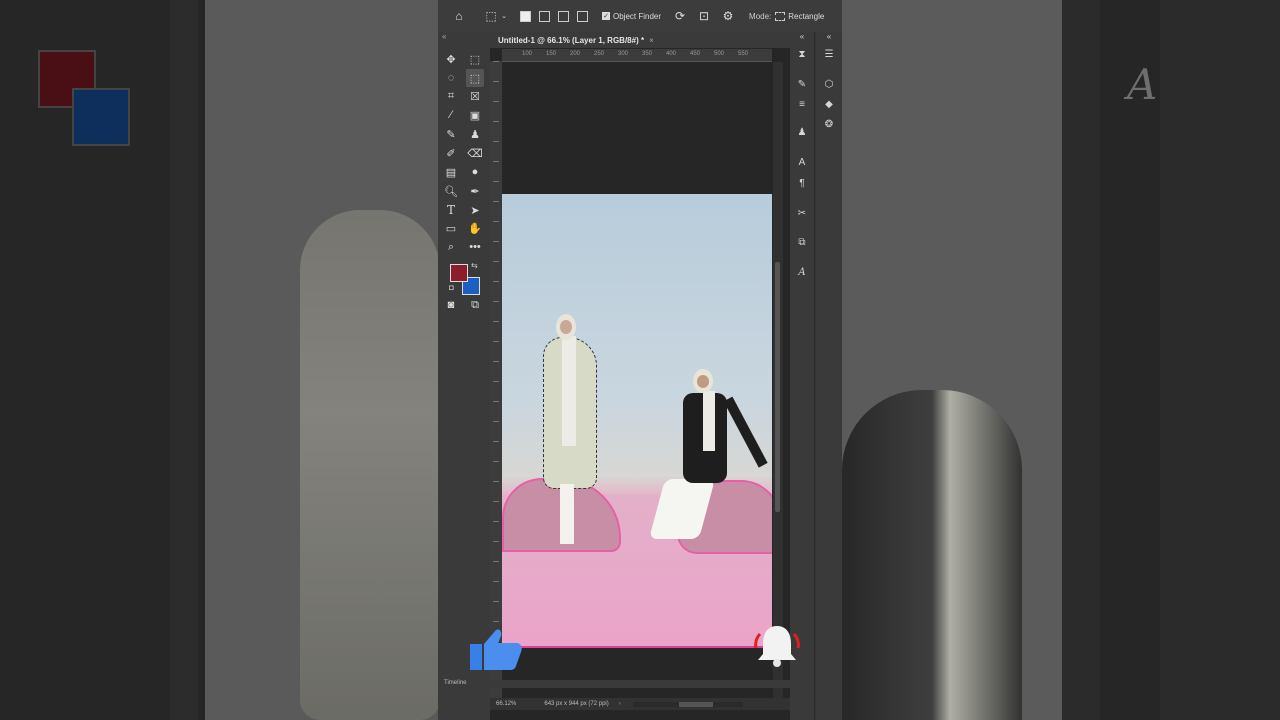 The height and width of the screenshot is (720, 1280). What do you see at coordinates (451, 191) in the screenshot?
I see `dodge-tool-icon: 🔍︎` at bounding box center [451, 191].